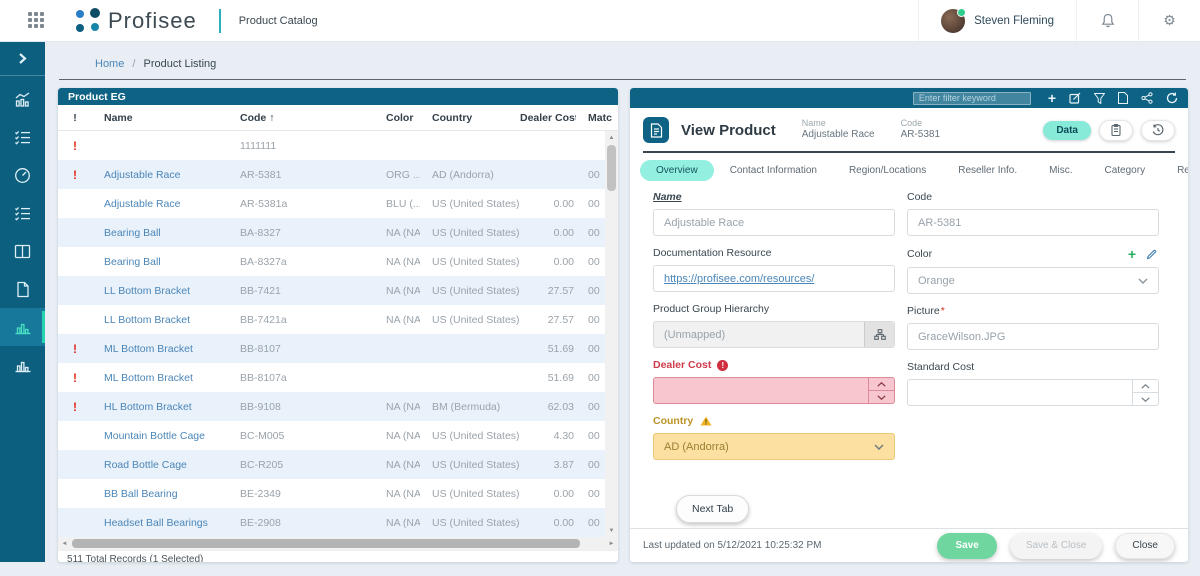 The width and height of the screenshot is (1200, 576). I want to click on tab: Overview, so click(677, 170).